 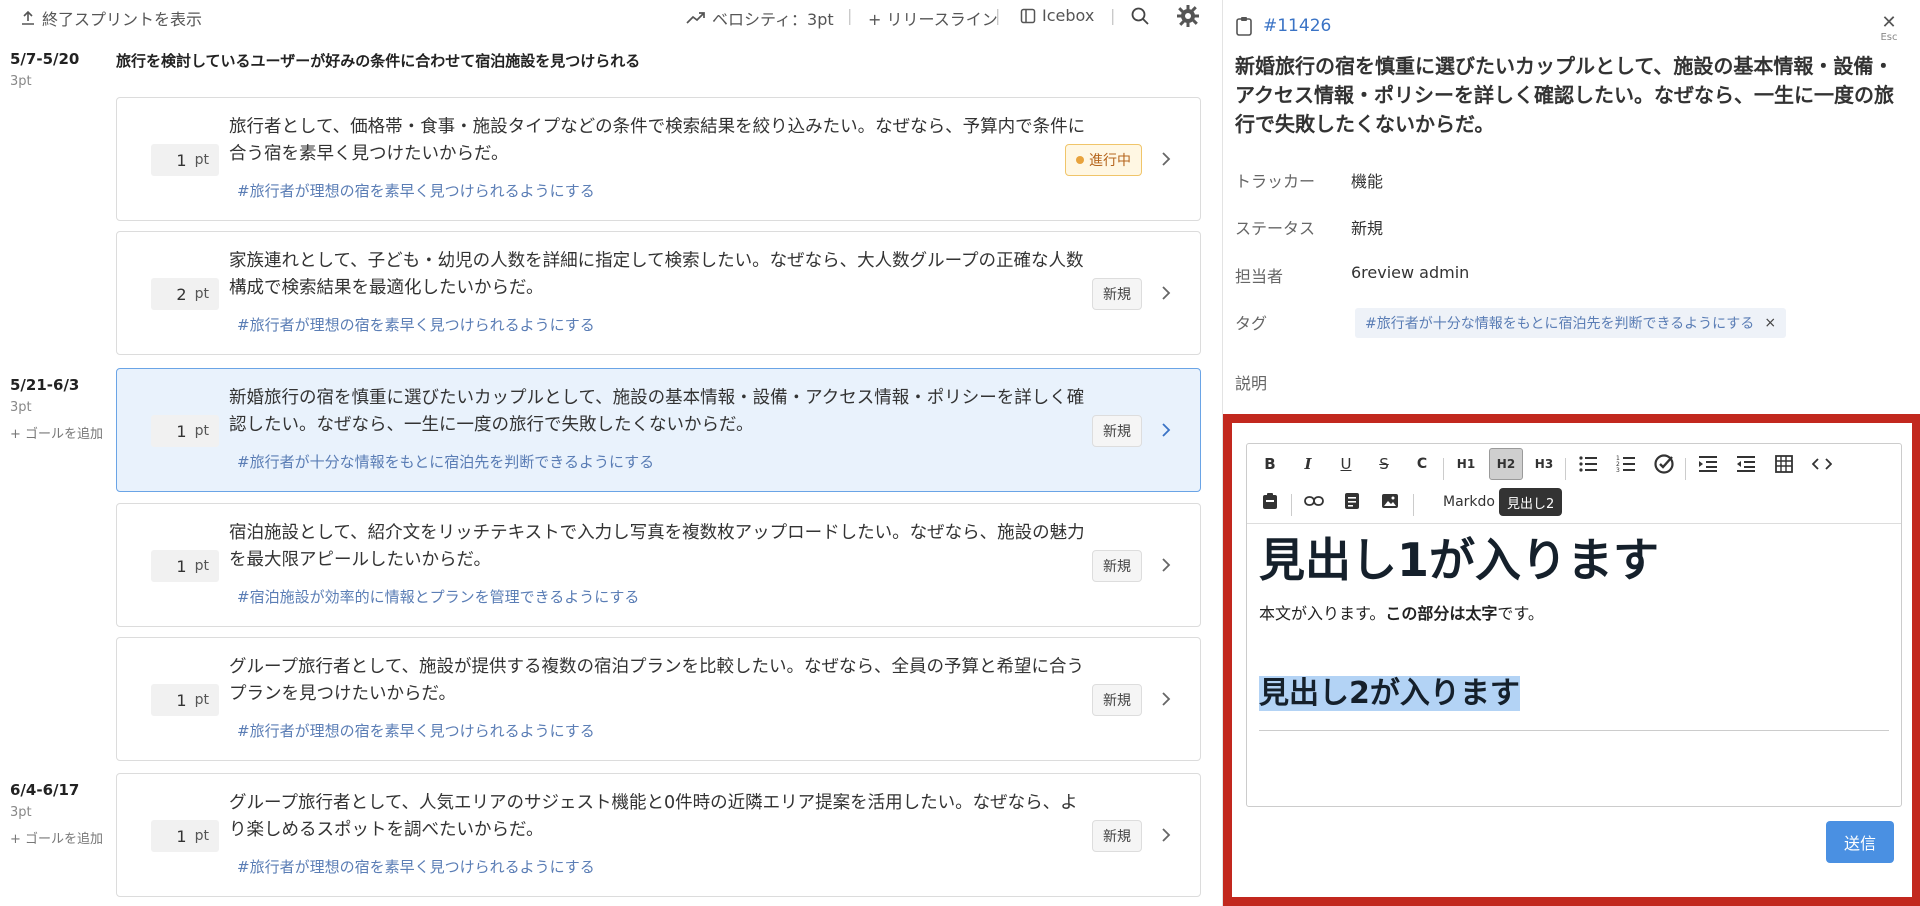 I want to click on heading1-button: H1, so click(x=1466, y=464).